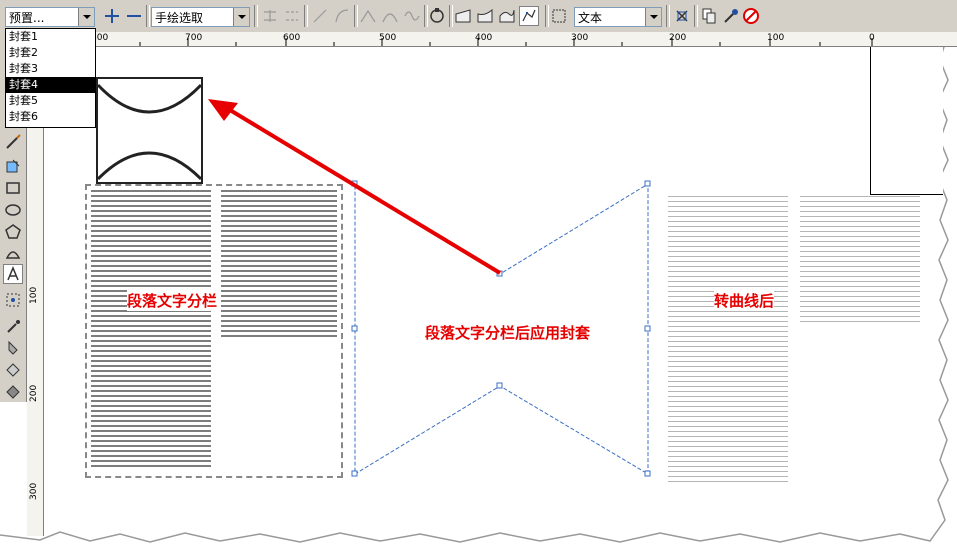  Describe the element at coordinates (355, 187) in the screenshot. I see `red-arrow-icon` at that location.